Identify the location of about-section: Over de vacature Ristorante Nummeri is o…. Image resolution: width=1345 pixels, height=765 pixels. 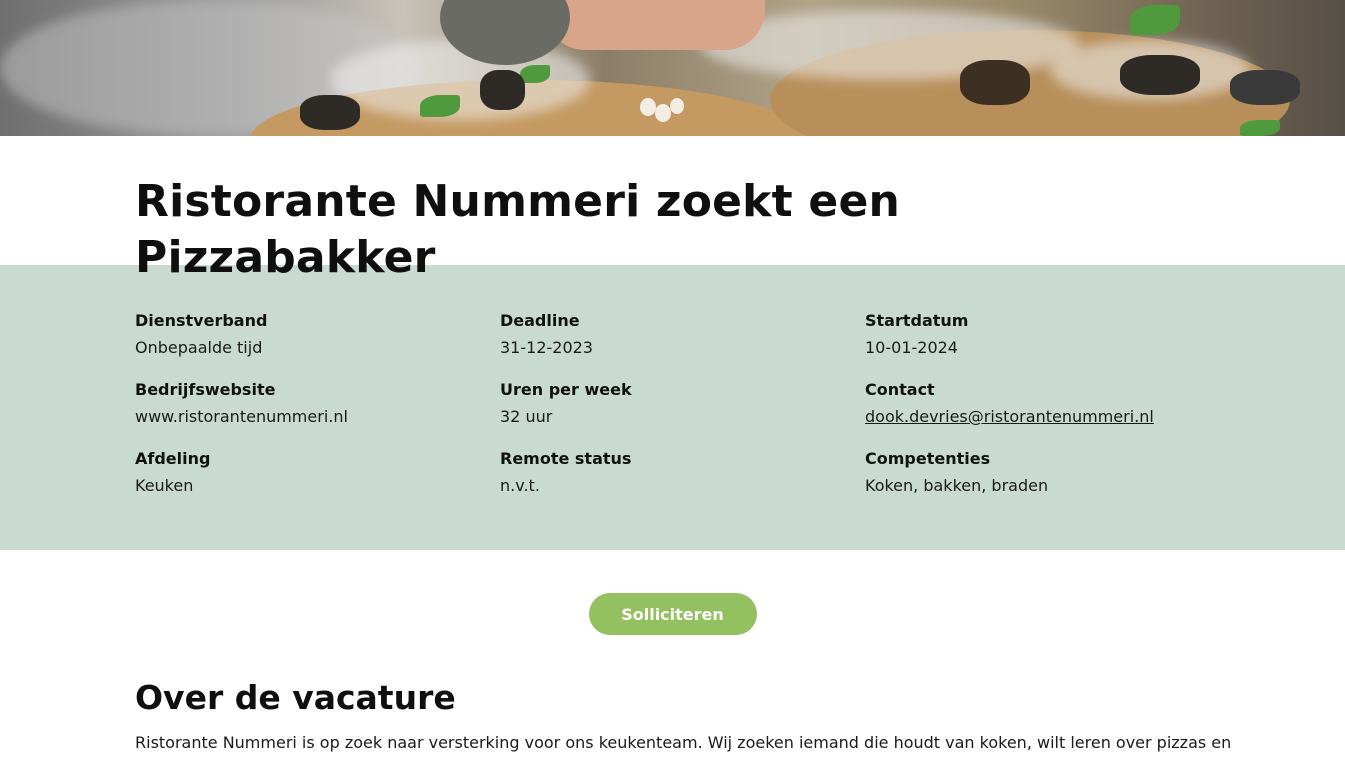
(672, 717).